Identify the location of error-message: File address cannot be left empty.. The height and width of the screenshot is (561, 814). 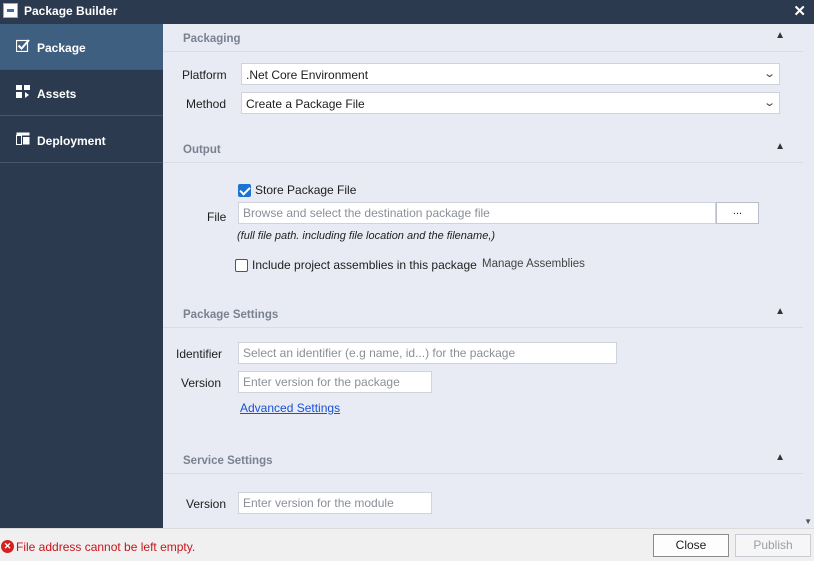
(106, 547).